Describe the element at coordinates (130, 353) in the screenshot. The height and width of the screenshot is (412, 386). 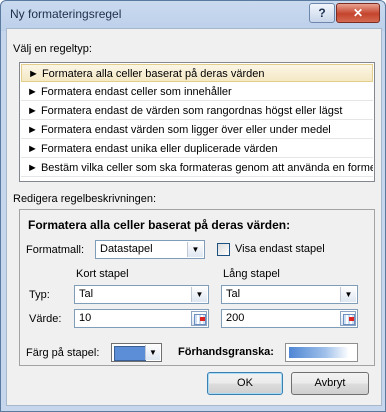
I see `bar-color-swatch` at that location.